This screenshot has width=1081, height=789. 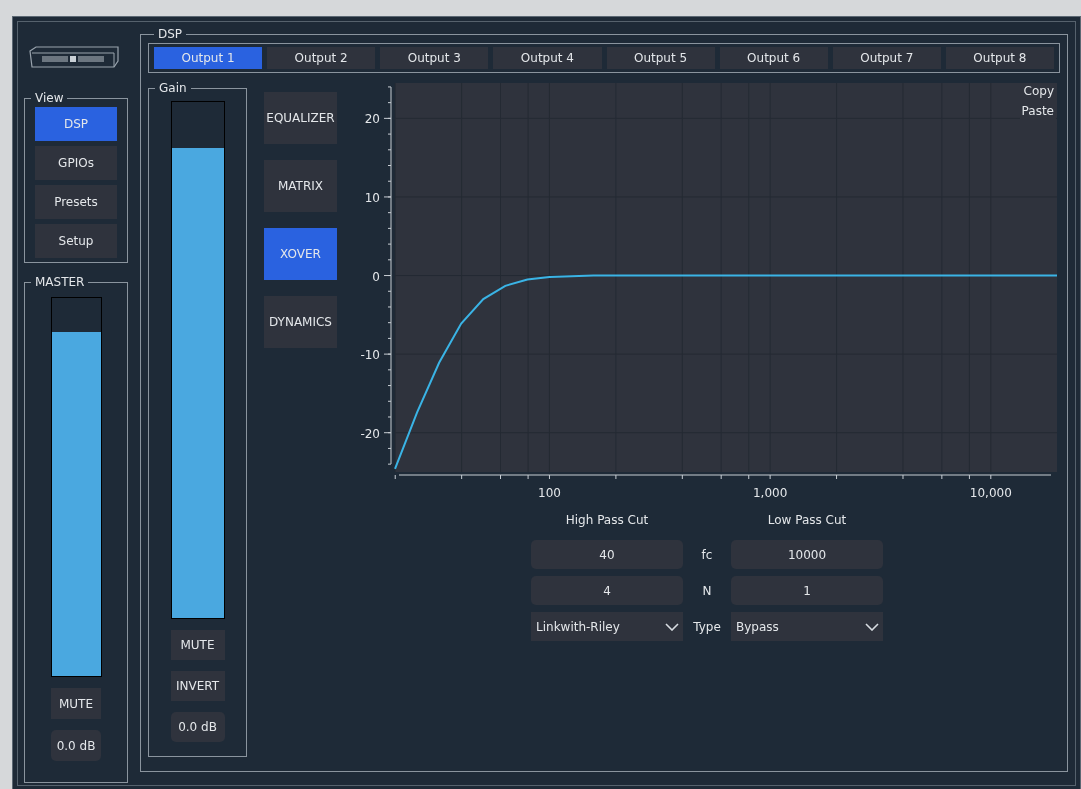 I want to click on output-tab: Output 2, so click(x=321, y=58).